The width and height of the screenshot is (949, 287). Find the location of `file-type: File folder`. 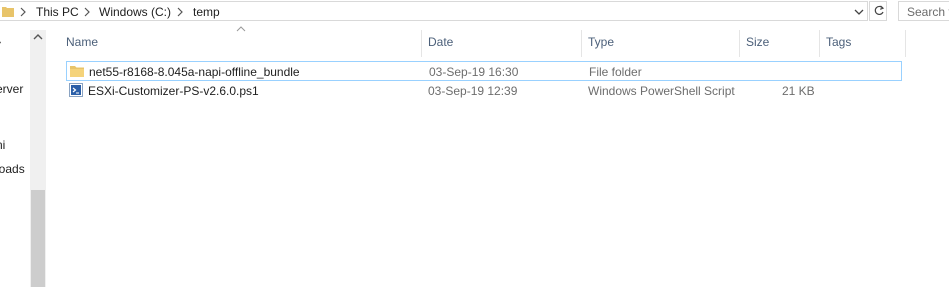

file-type: File folder is located at coordinates (615, 72).